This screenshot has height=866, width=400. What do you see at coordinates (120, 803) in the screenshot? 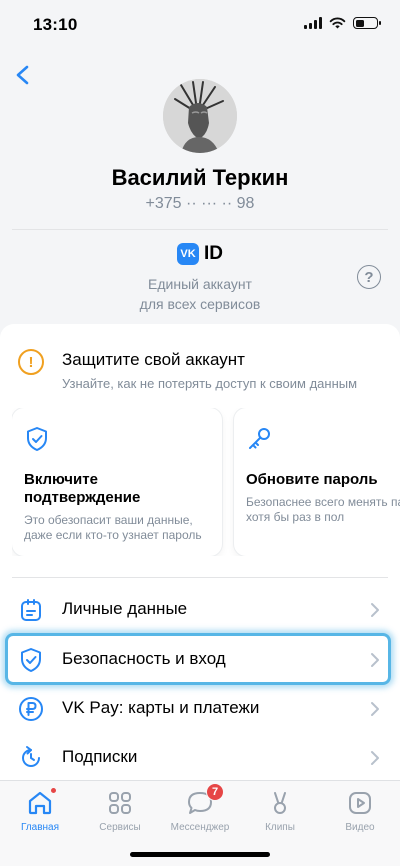
I see `grid-icon` at bounding box center [120, 803].